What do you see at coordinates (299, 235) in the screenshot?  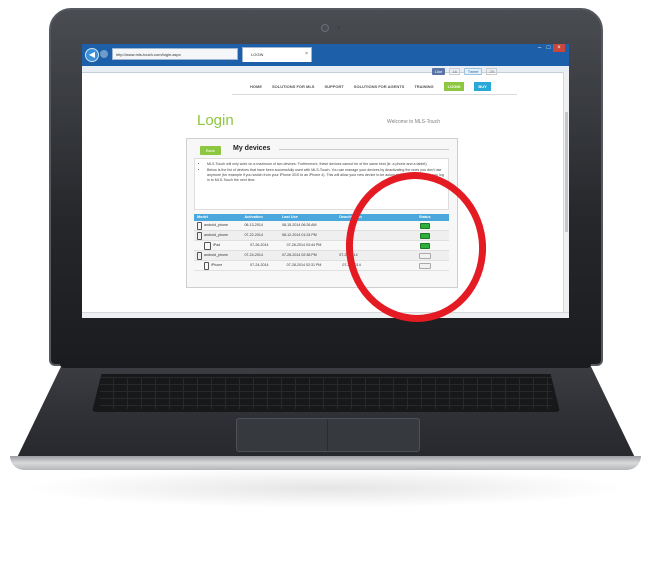 I see `cell-last-use: 08-12-2014 01:24 PM` at bounding box center [299, 235].